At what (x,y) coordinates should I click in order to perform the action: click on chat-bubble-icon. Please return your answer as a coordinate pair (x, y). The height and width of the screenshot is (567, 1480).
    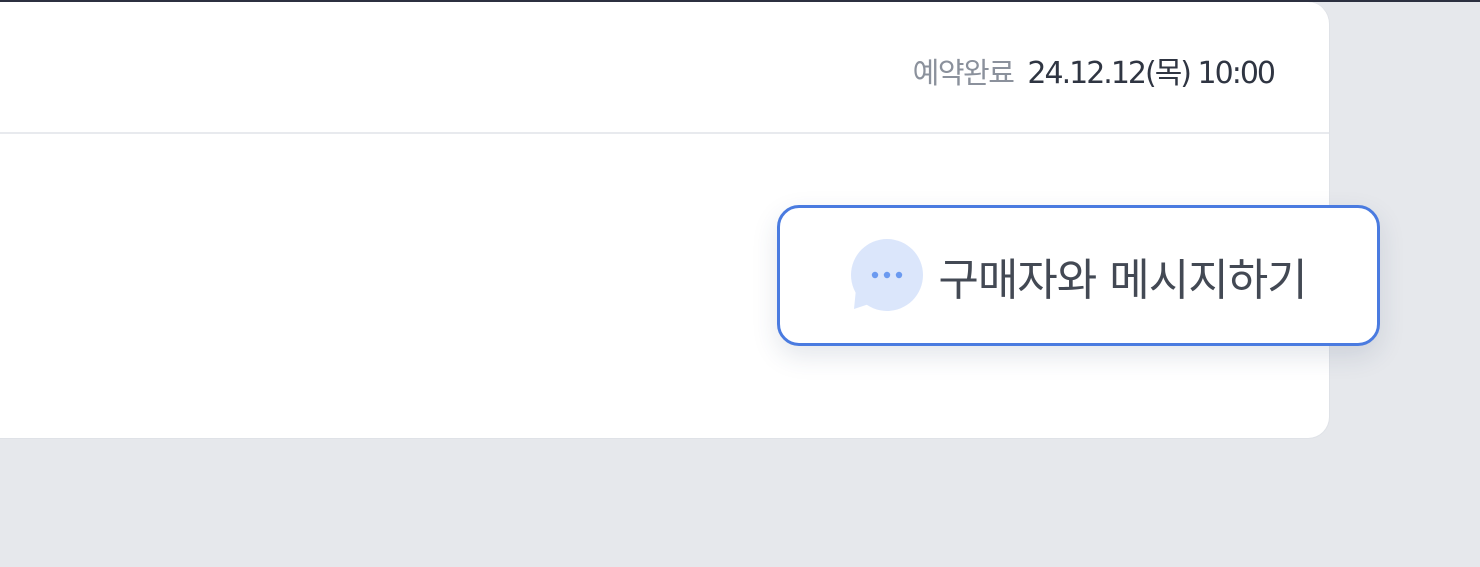
    Looking at the image, I should click on (887, 275).